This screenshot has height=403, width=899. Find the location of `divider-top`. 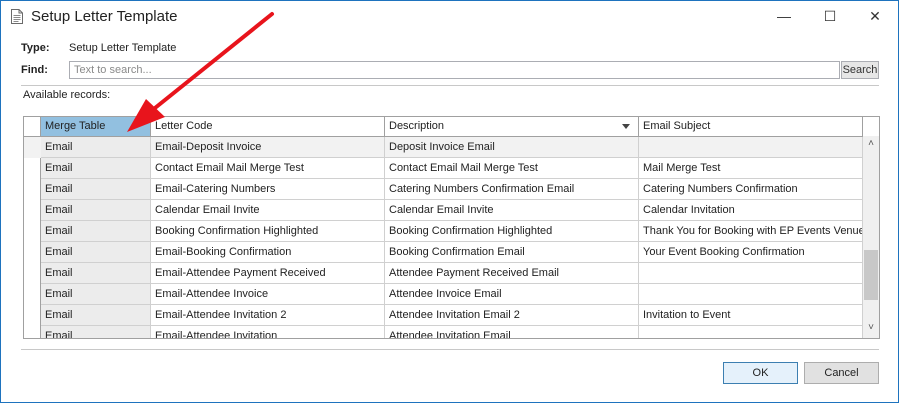

divider-top is located at coordinates (450, 85).